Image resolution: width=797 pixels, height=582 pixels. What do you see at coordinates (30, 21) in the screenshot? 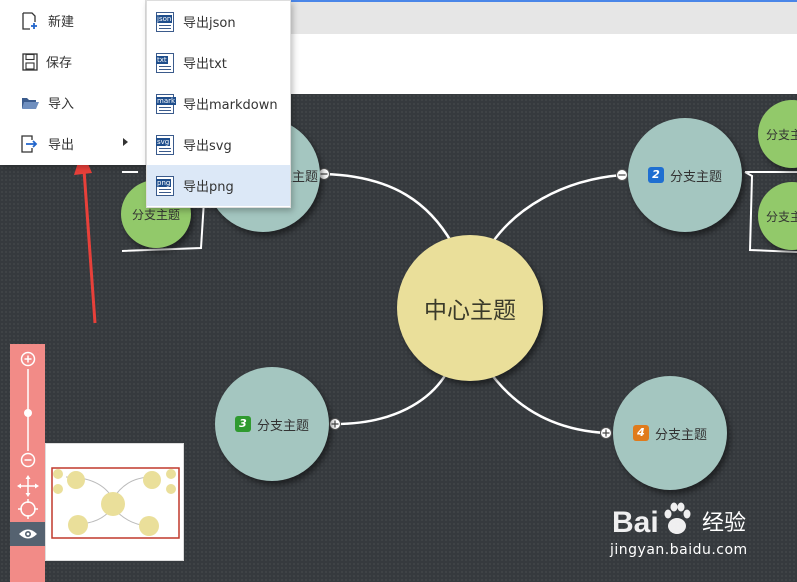
I see `new-file-icon` at bounding box center [30, 21].